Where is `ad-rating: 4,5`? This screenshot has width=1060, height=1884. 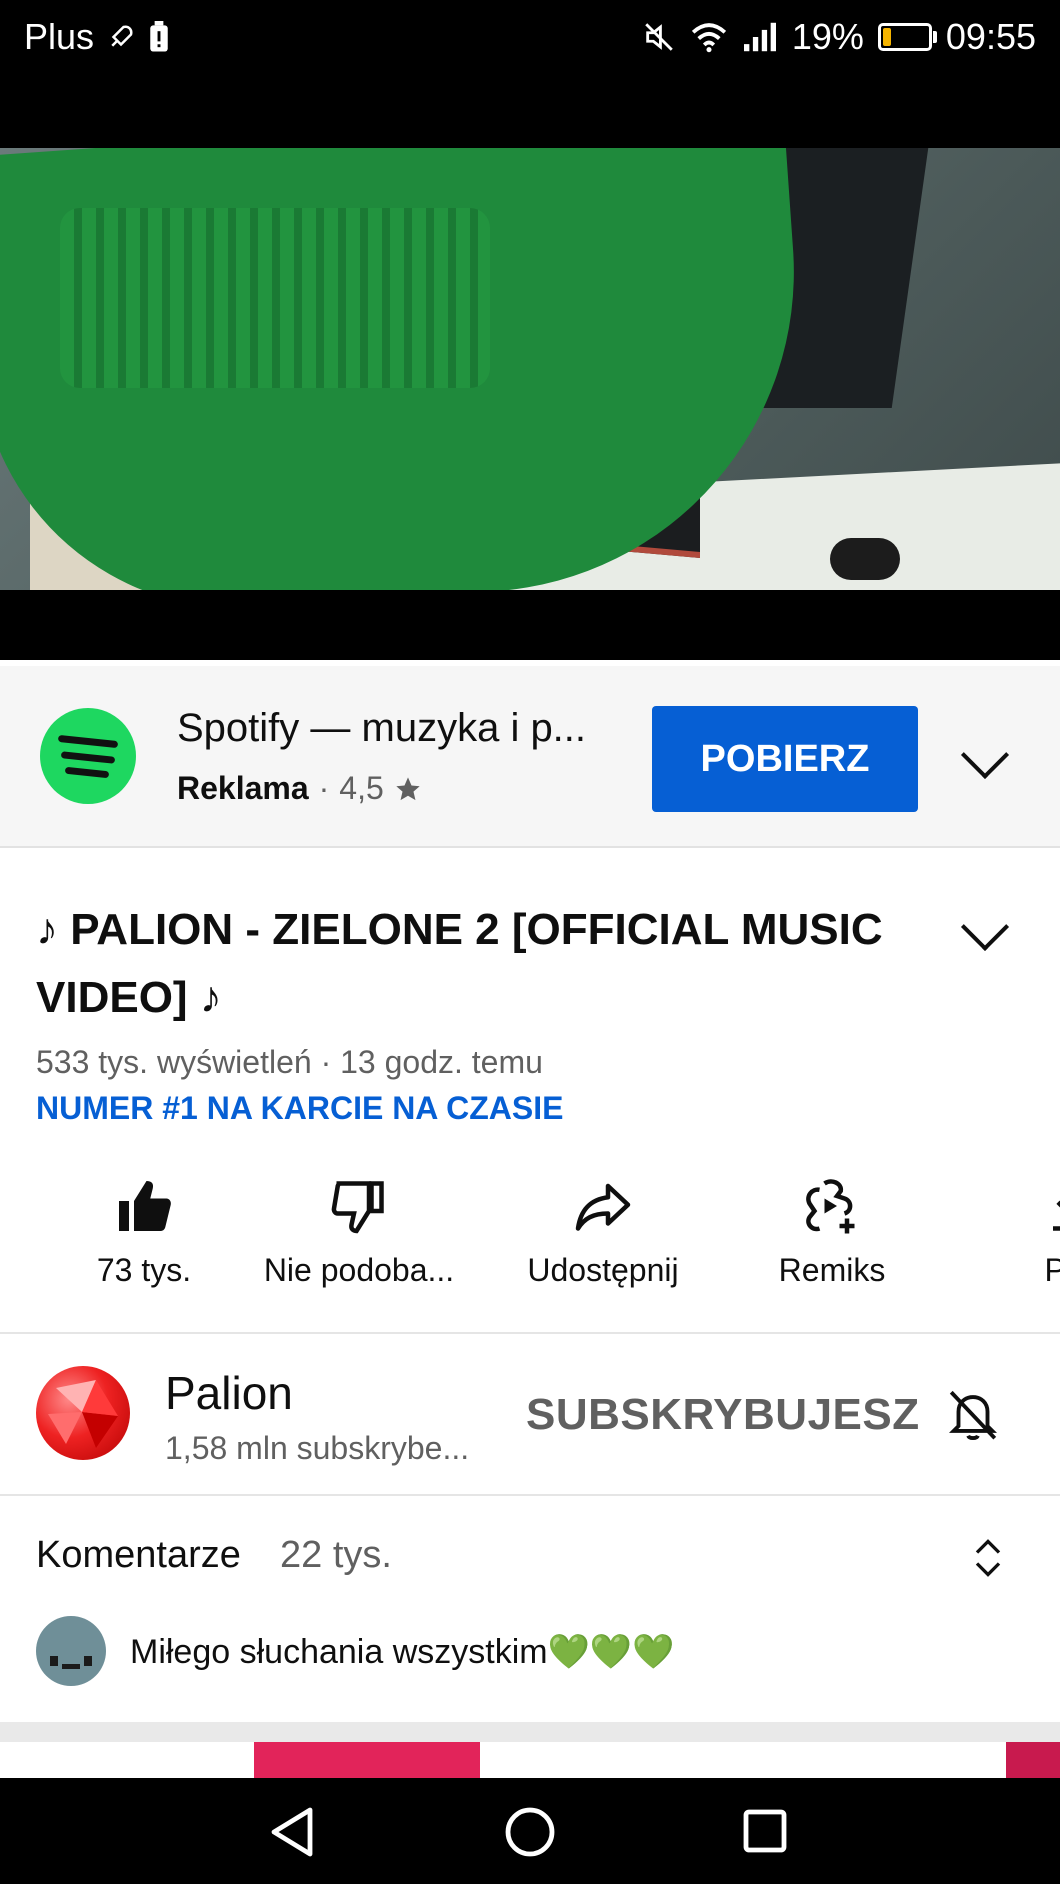
ad-rating: 4,5 is located at coordinates (361, 788).